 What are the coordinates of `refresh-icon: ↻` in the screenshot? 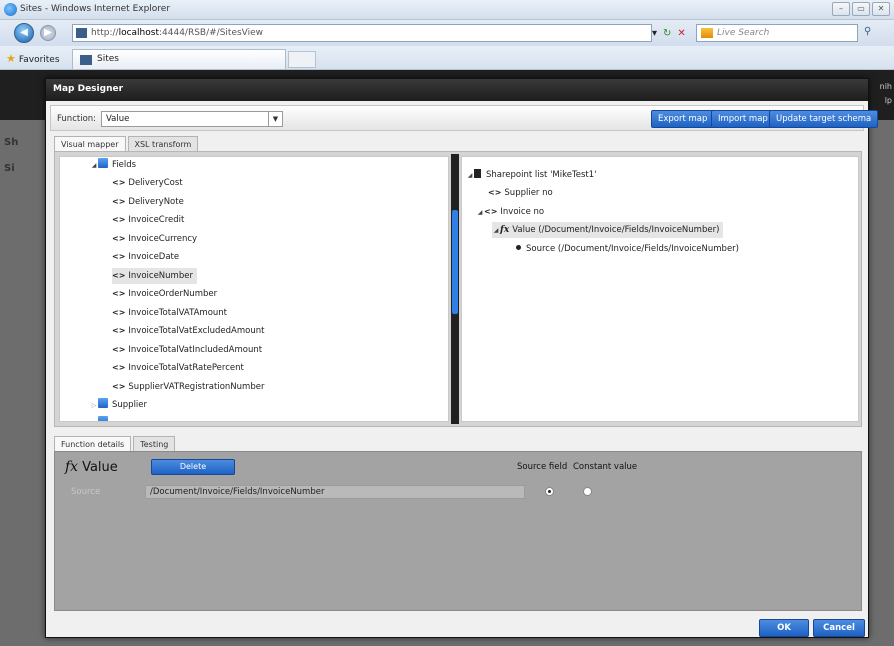 It's located at (667, 33).